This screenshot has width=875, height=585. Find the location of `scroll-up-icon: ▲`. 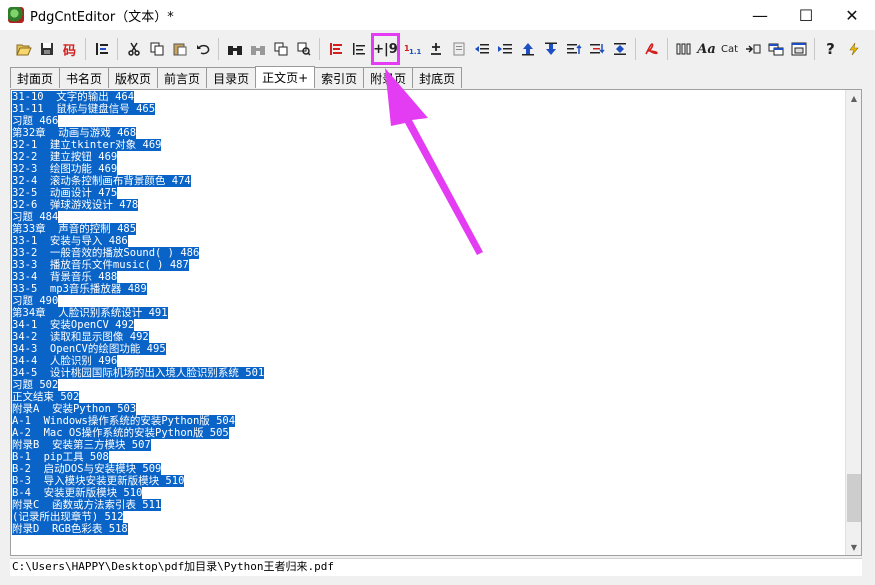

scroll-up-icon: ▲ is located at coordinates (854, 98).